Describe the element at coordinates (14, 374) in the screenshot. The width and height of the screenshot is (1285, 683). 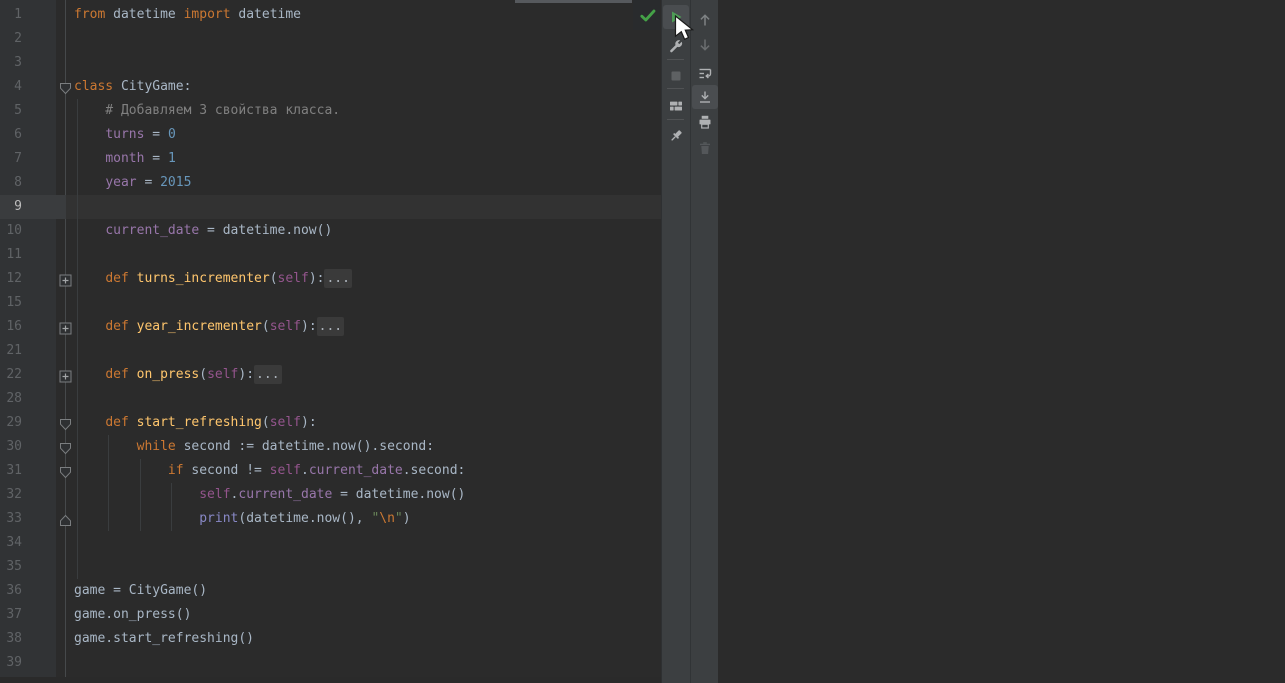
I see `line-number: 22` at that location.